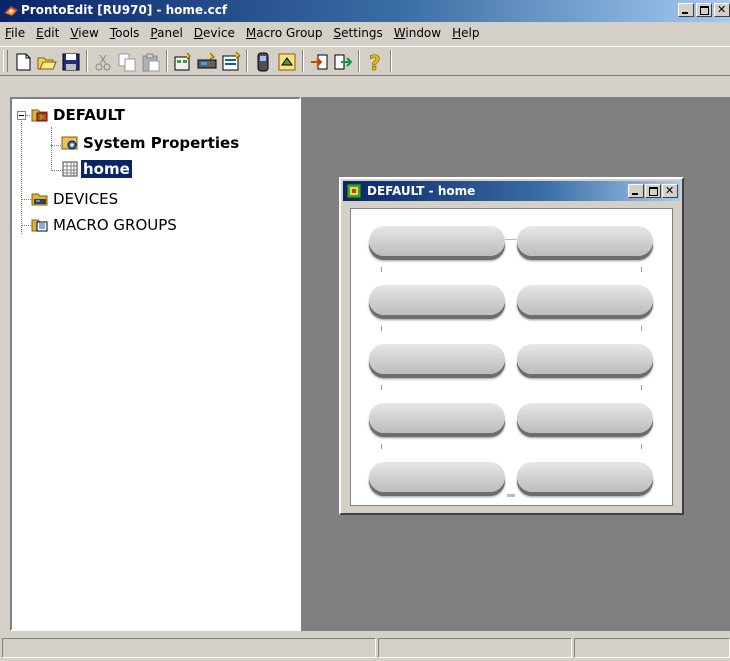  What do you see at coordinates (670, 191) in the screenshot?
I see `panel-close-button` at bounding box center [670, 191].